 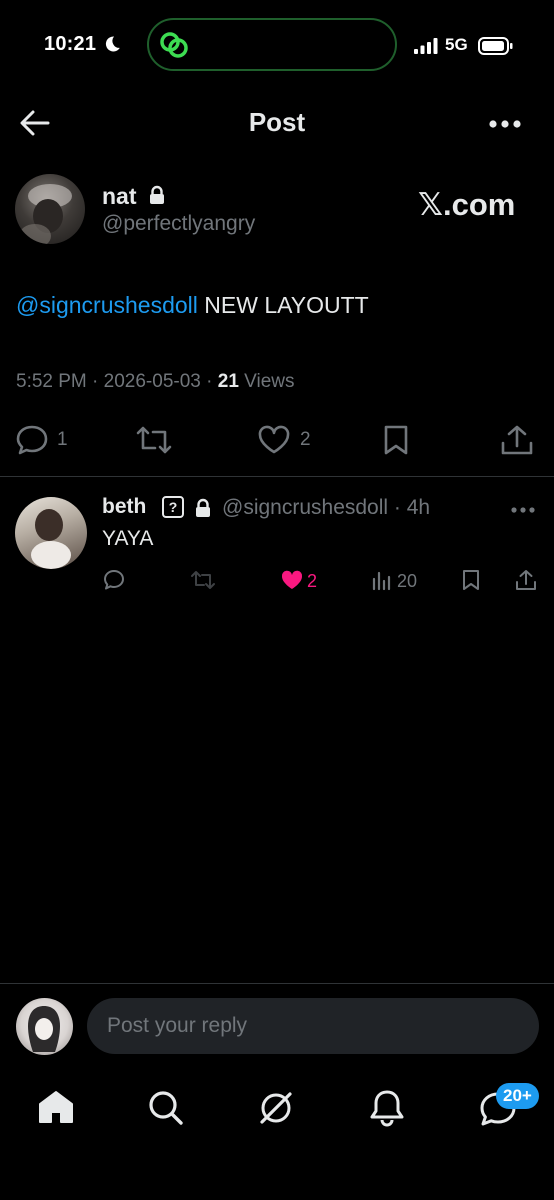 I want to click on author-name: nat, so click(x=119, y=196).